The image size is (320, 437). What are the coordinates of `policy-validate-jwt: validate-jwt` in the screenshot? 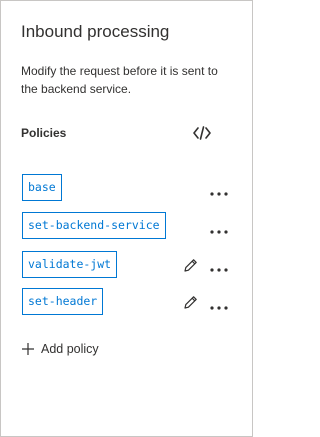 It's located at (70, 264).